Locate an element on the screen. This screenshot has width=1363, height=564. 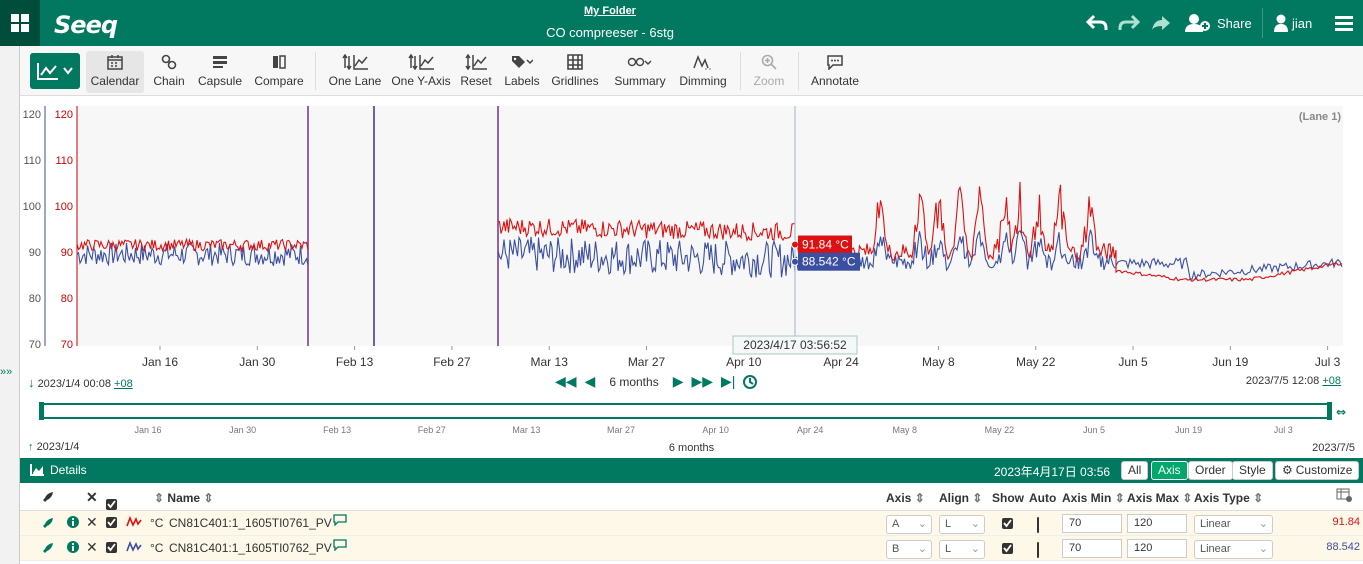
details-style-button: Style is located at coordinates (1252, 470).